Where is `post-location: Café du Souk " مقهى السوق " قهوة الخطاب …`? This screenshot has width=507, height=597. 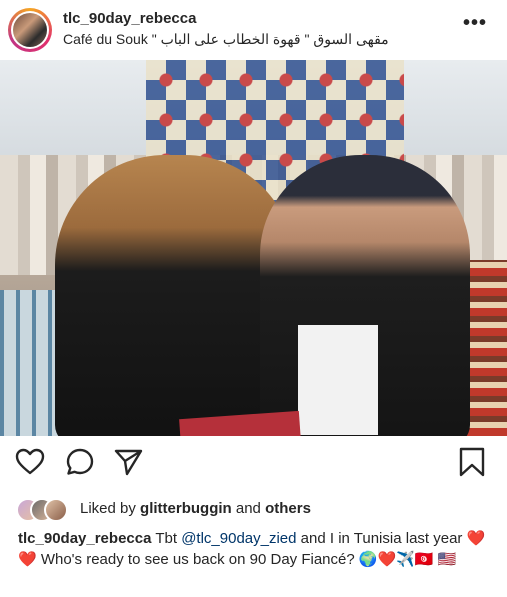 post-location: Café du Souk " مقهى السوق " قهوة الخطاب … is located at coordinates (226, 39).